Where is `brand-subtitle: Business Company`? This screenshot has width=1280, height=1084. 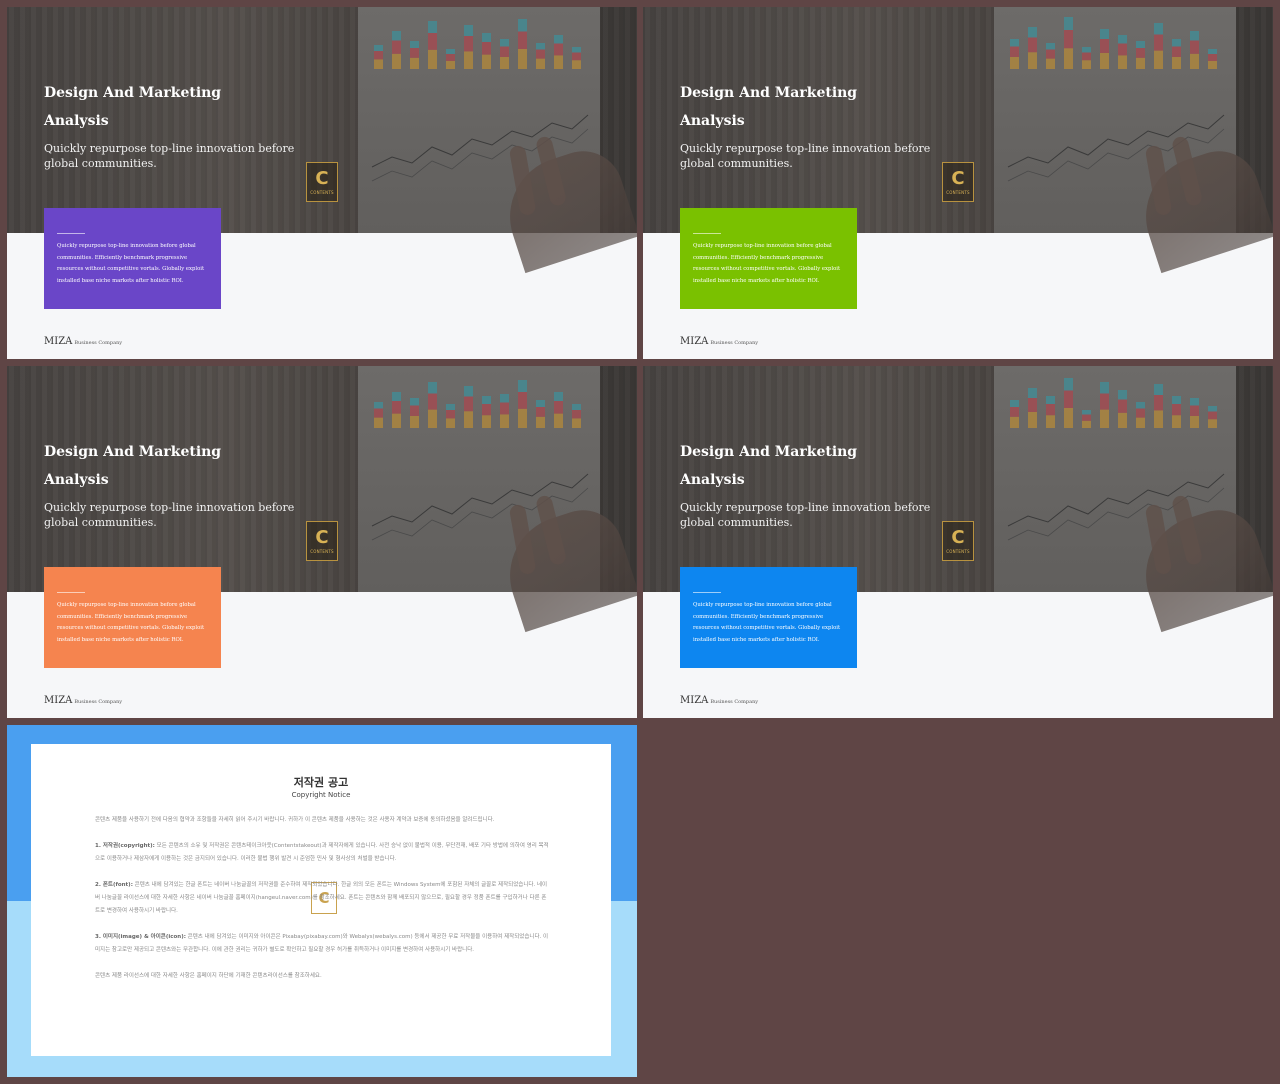 brand-subtitle: Business Company is located at coordinates (98, 702).